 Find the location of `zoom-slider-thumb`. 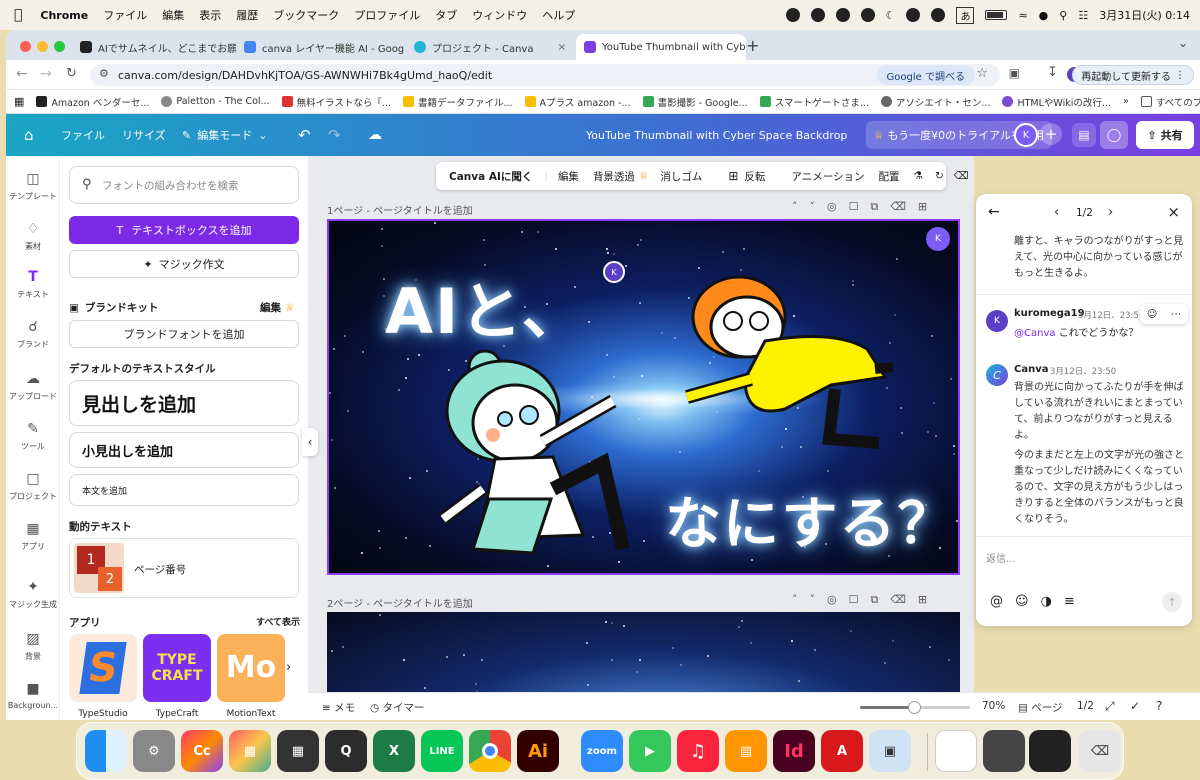

zoom-slider-thumb is located at coordinates (914, 707).